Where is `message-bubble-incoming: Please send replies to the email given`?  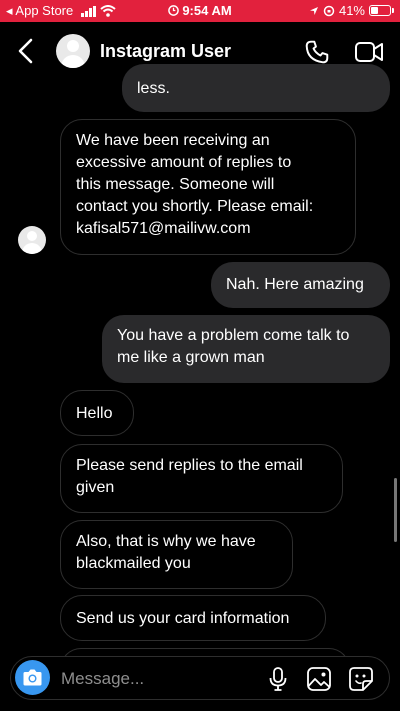 message-bubble-incoming: Please send replies to the email given is located at coordinates (201, 478).